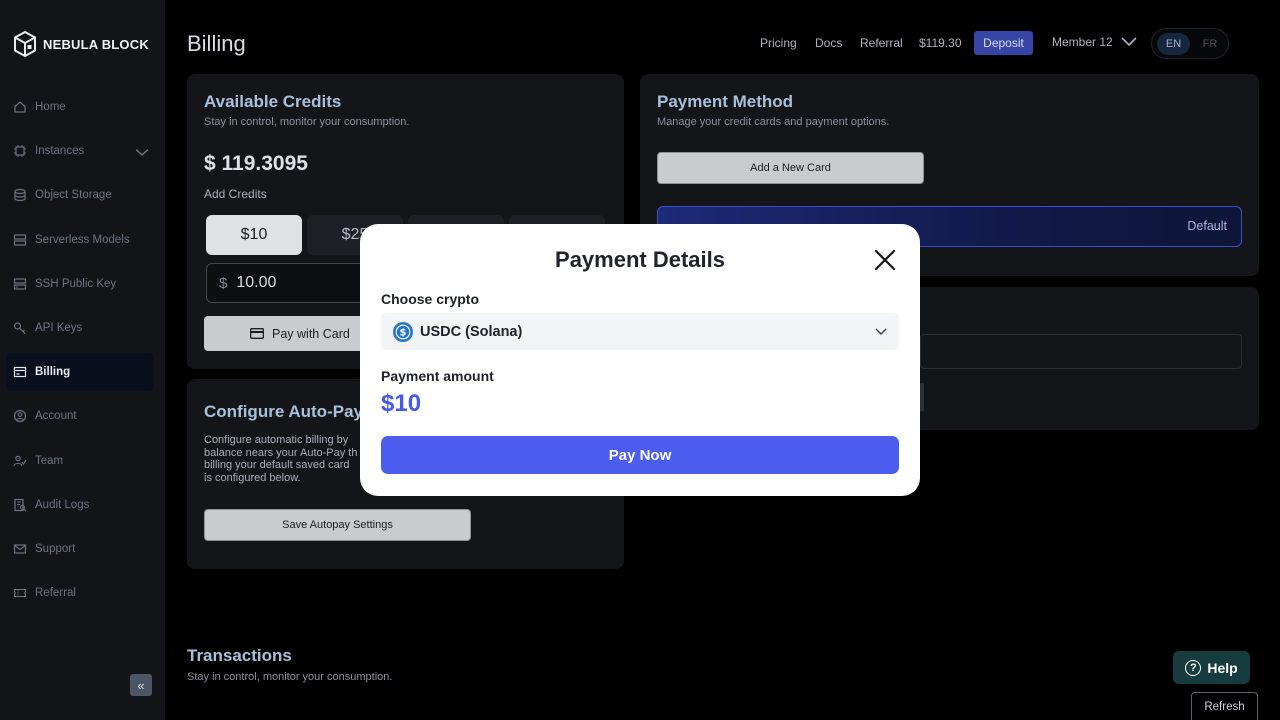 This screenshot has width=1280, height=720. I want to click on page-title: Billing, so click(216, 43).